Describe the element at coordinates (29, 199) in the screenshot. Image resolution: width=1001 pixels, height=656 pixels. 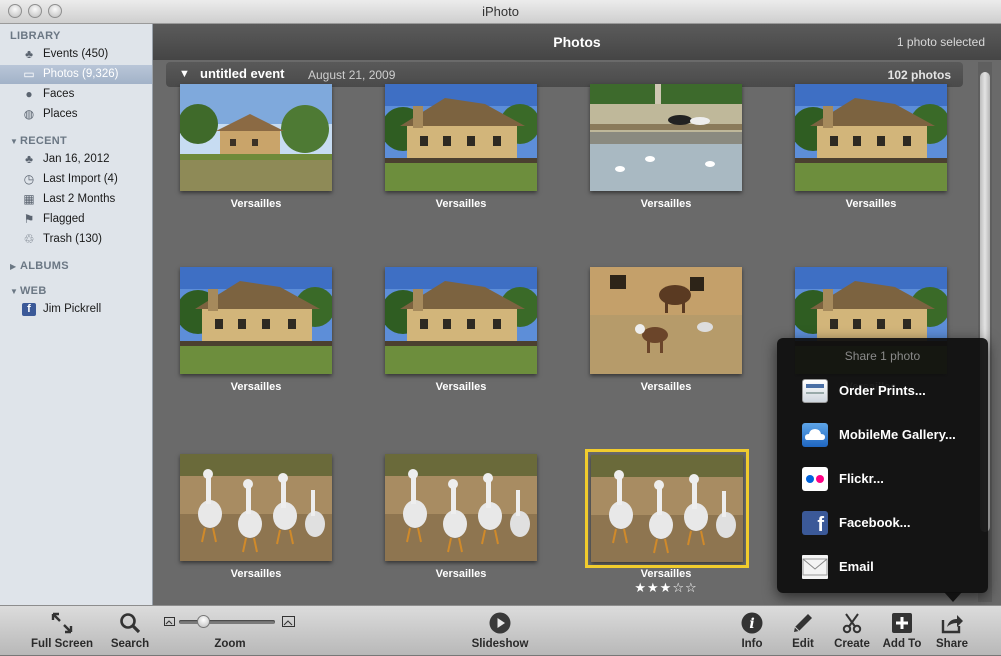
I see `calendar-icon: ▦` at that location.